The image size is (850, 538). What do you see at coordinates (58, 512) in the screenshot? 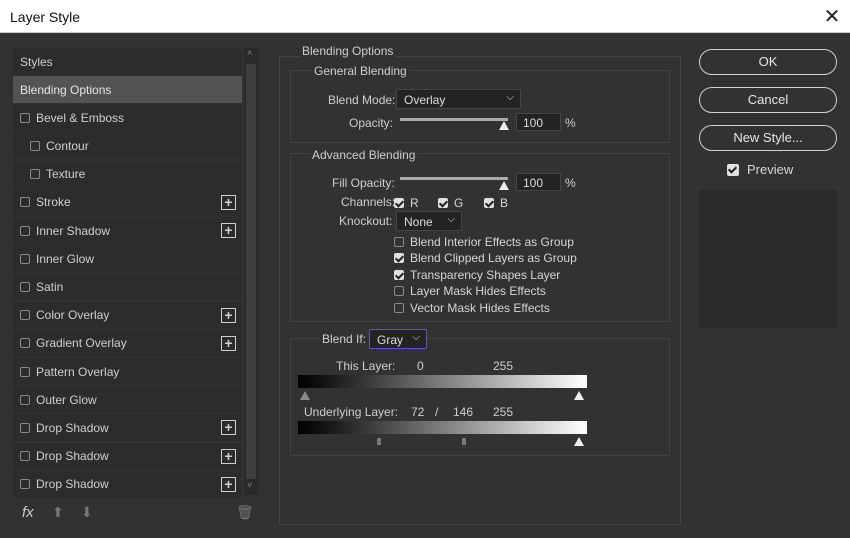
I see `move-up-icon: ⬆` at bounding box center [58, 512].